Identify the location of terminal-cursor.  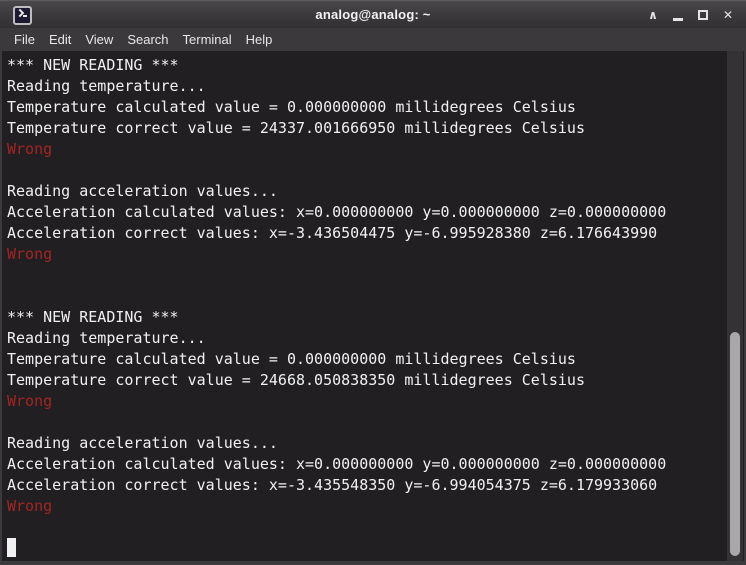
(11, 547).